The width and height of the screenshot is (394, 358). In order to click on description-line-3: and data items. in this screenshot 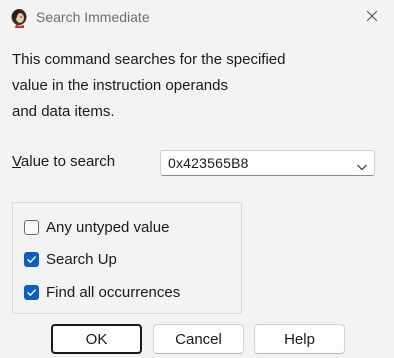, I will do `click(63, 111)`.